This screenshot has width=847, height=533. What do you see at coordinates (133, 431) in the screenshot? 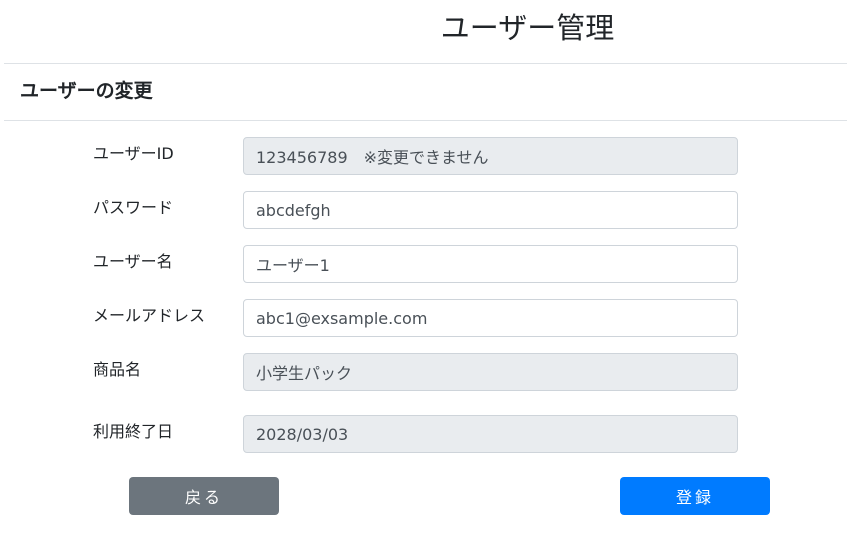
I see `end-date-label: 利用終了日` at bounding box center [133, 431].